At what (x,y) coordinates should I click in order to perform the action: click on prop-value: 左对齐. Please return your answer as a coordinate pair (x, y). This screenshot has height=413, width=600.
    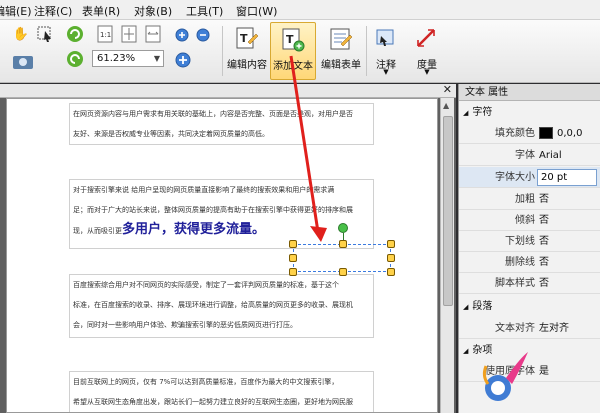
    Looking at the image, I should click on (554, 328).